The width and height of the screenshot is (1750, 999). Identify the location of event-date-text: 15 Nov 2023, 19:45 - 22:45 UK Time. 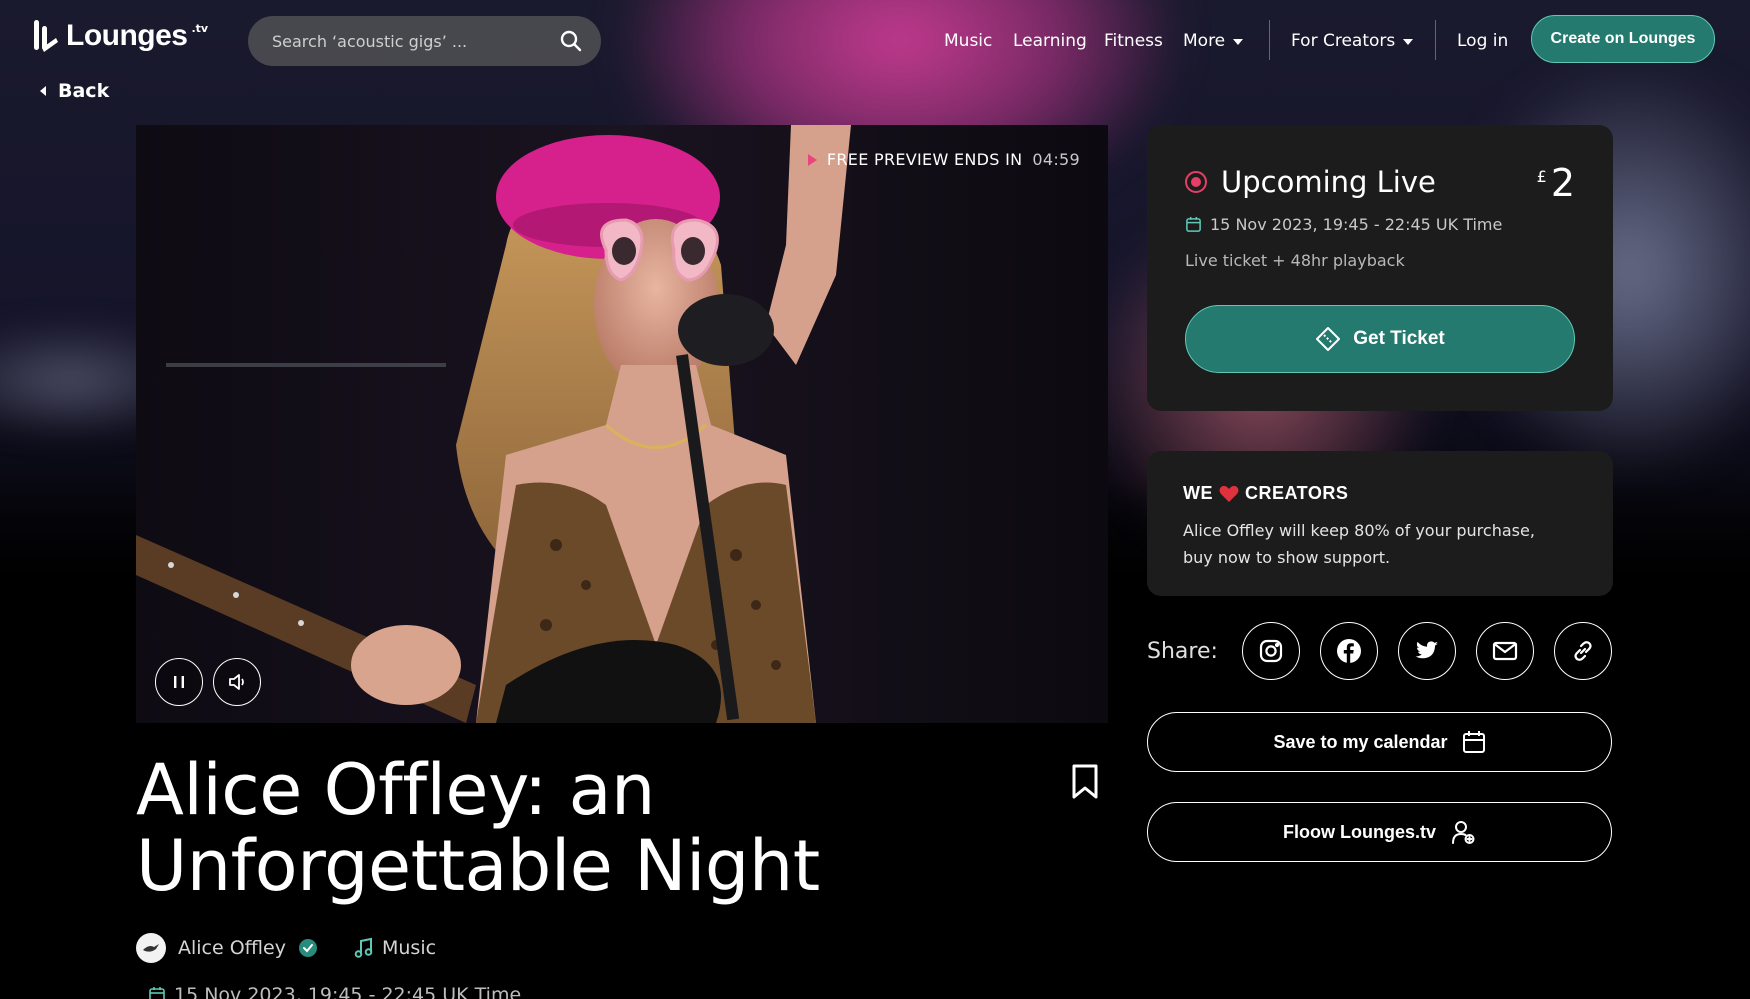
(348, 991).